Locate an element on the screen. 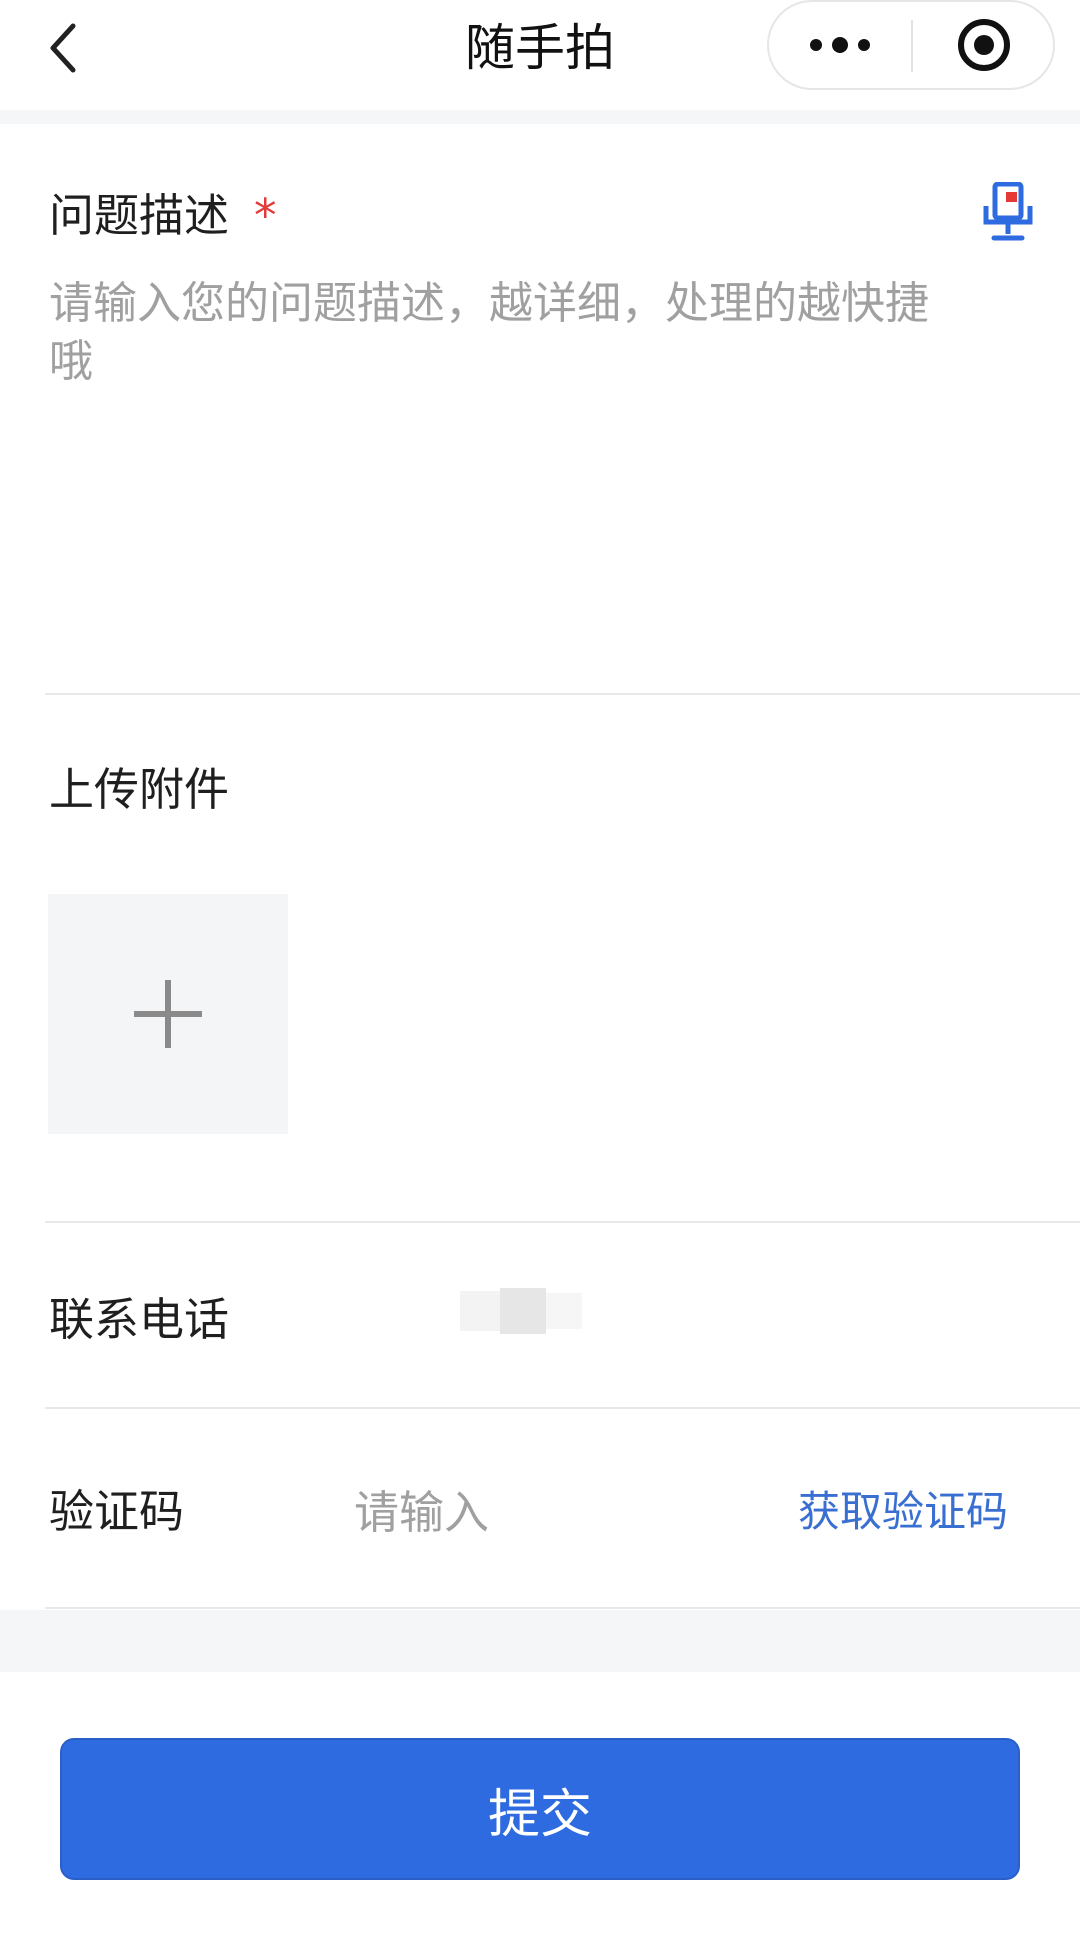  header-separator is located at coordinates (540, 117).